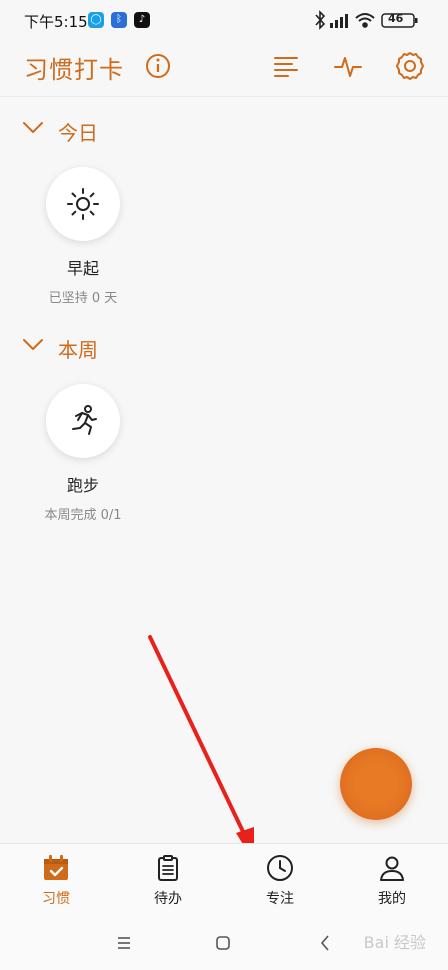 Image resolution: width=448 pixels, height=970 pixels. What do you see at coordinates (168, 868) in the screenshot?
I see `clipboard-icon` at bounding box center [168, 868].